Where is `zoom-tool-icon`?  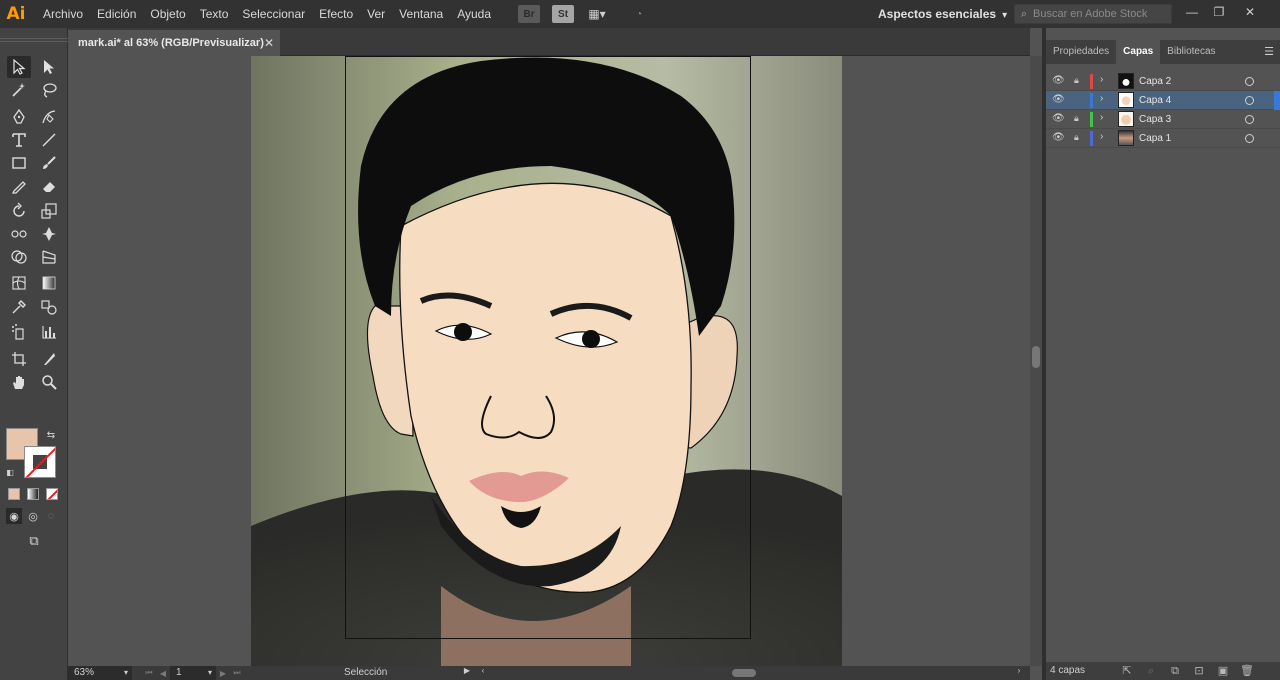
zoom-tool-icon is located at coordinates (49, 382).